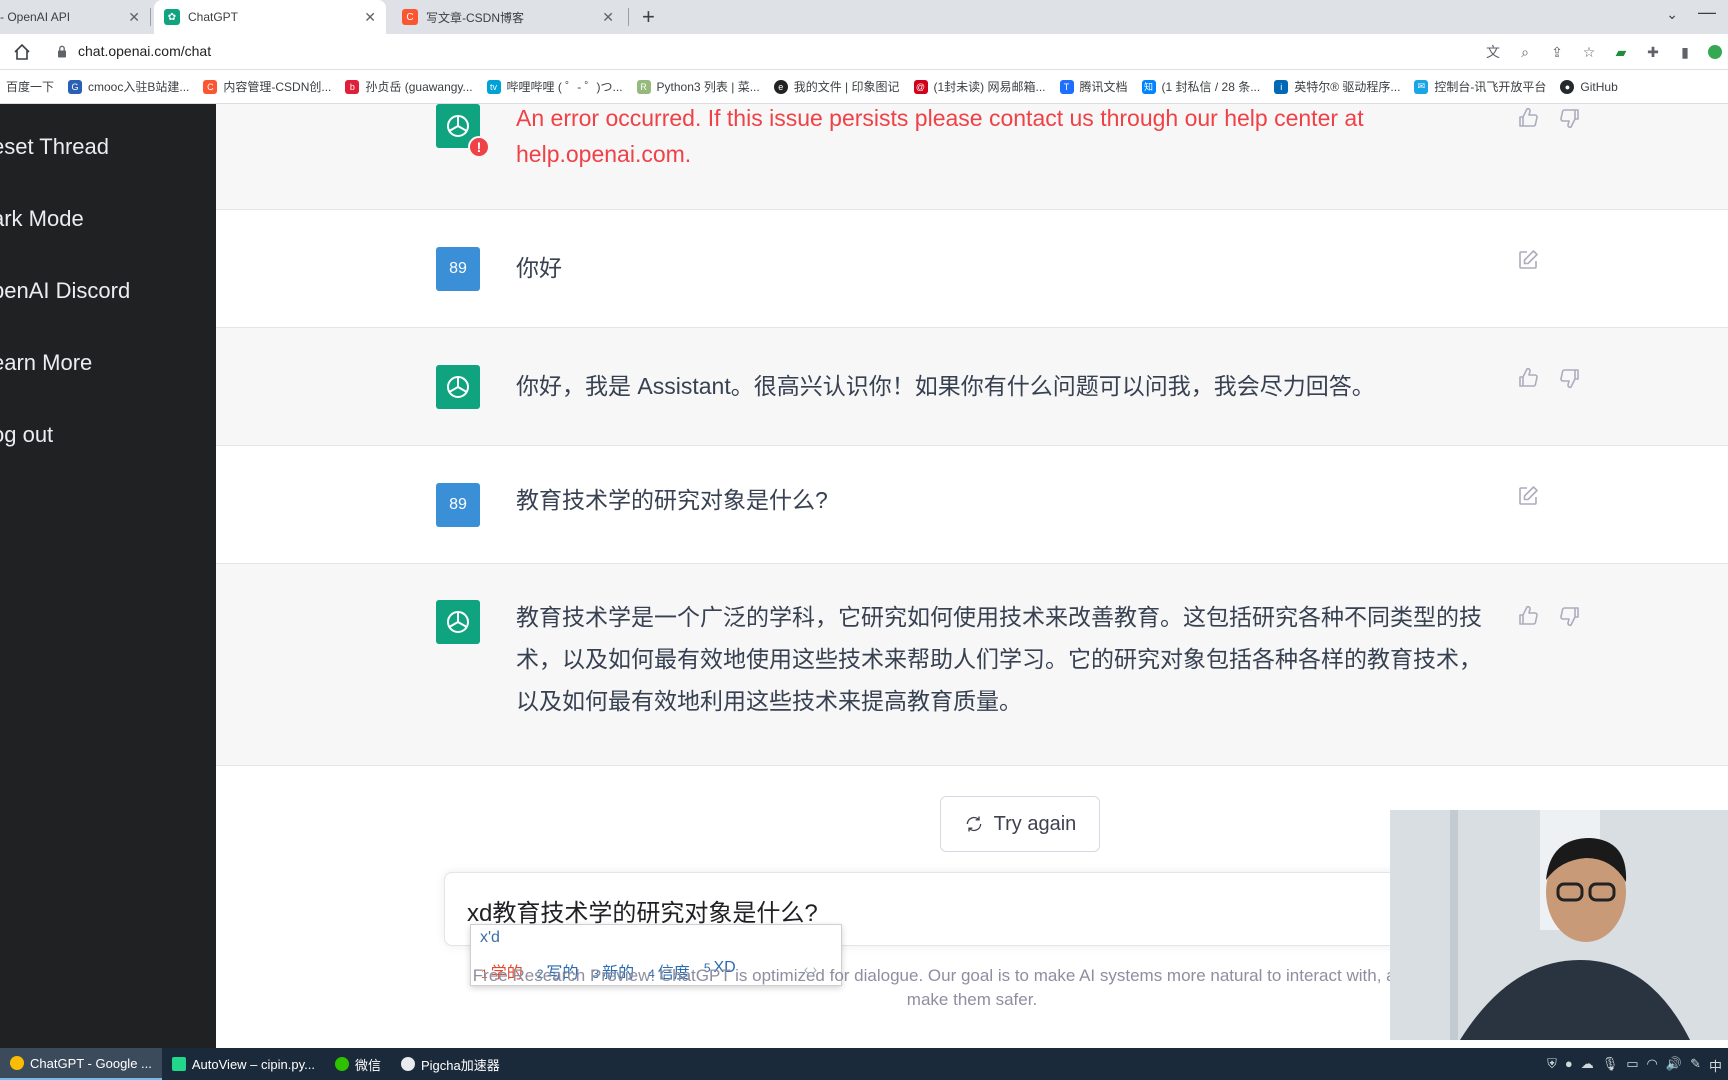 Image resolution: width=1728 pixels, height=1080 pixels. What do you see at coordinates (780, 86) in the screenshot?
I see `evernote-icon: e` at bounding box center [780, 86].